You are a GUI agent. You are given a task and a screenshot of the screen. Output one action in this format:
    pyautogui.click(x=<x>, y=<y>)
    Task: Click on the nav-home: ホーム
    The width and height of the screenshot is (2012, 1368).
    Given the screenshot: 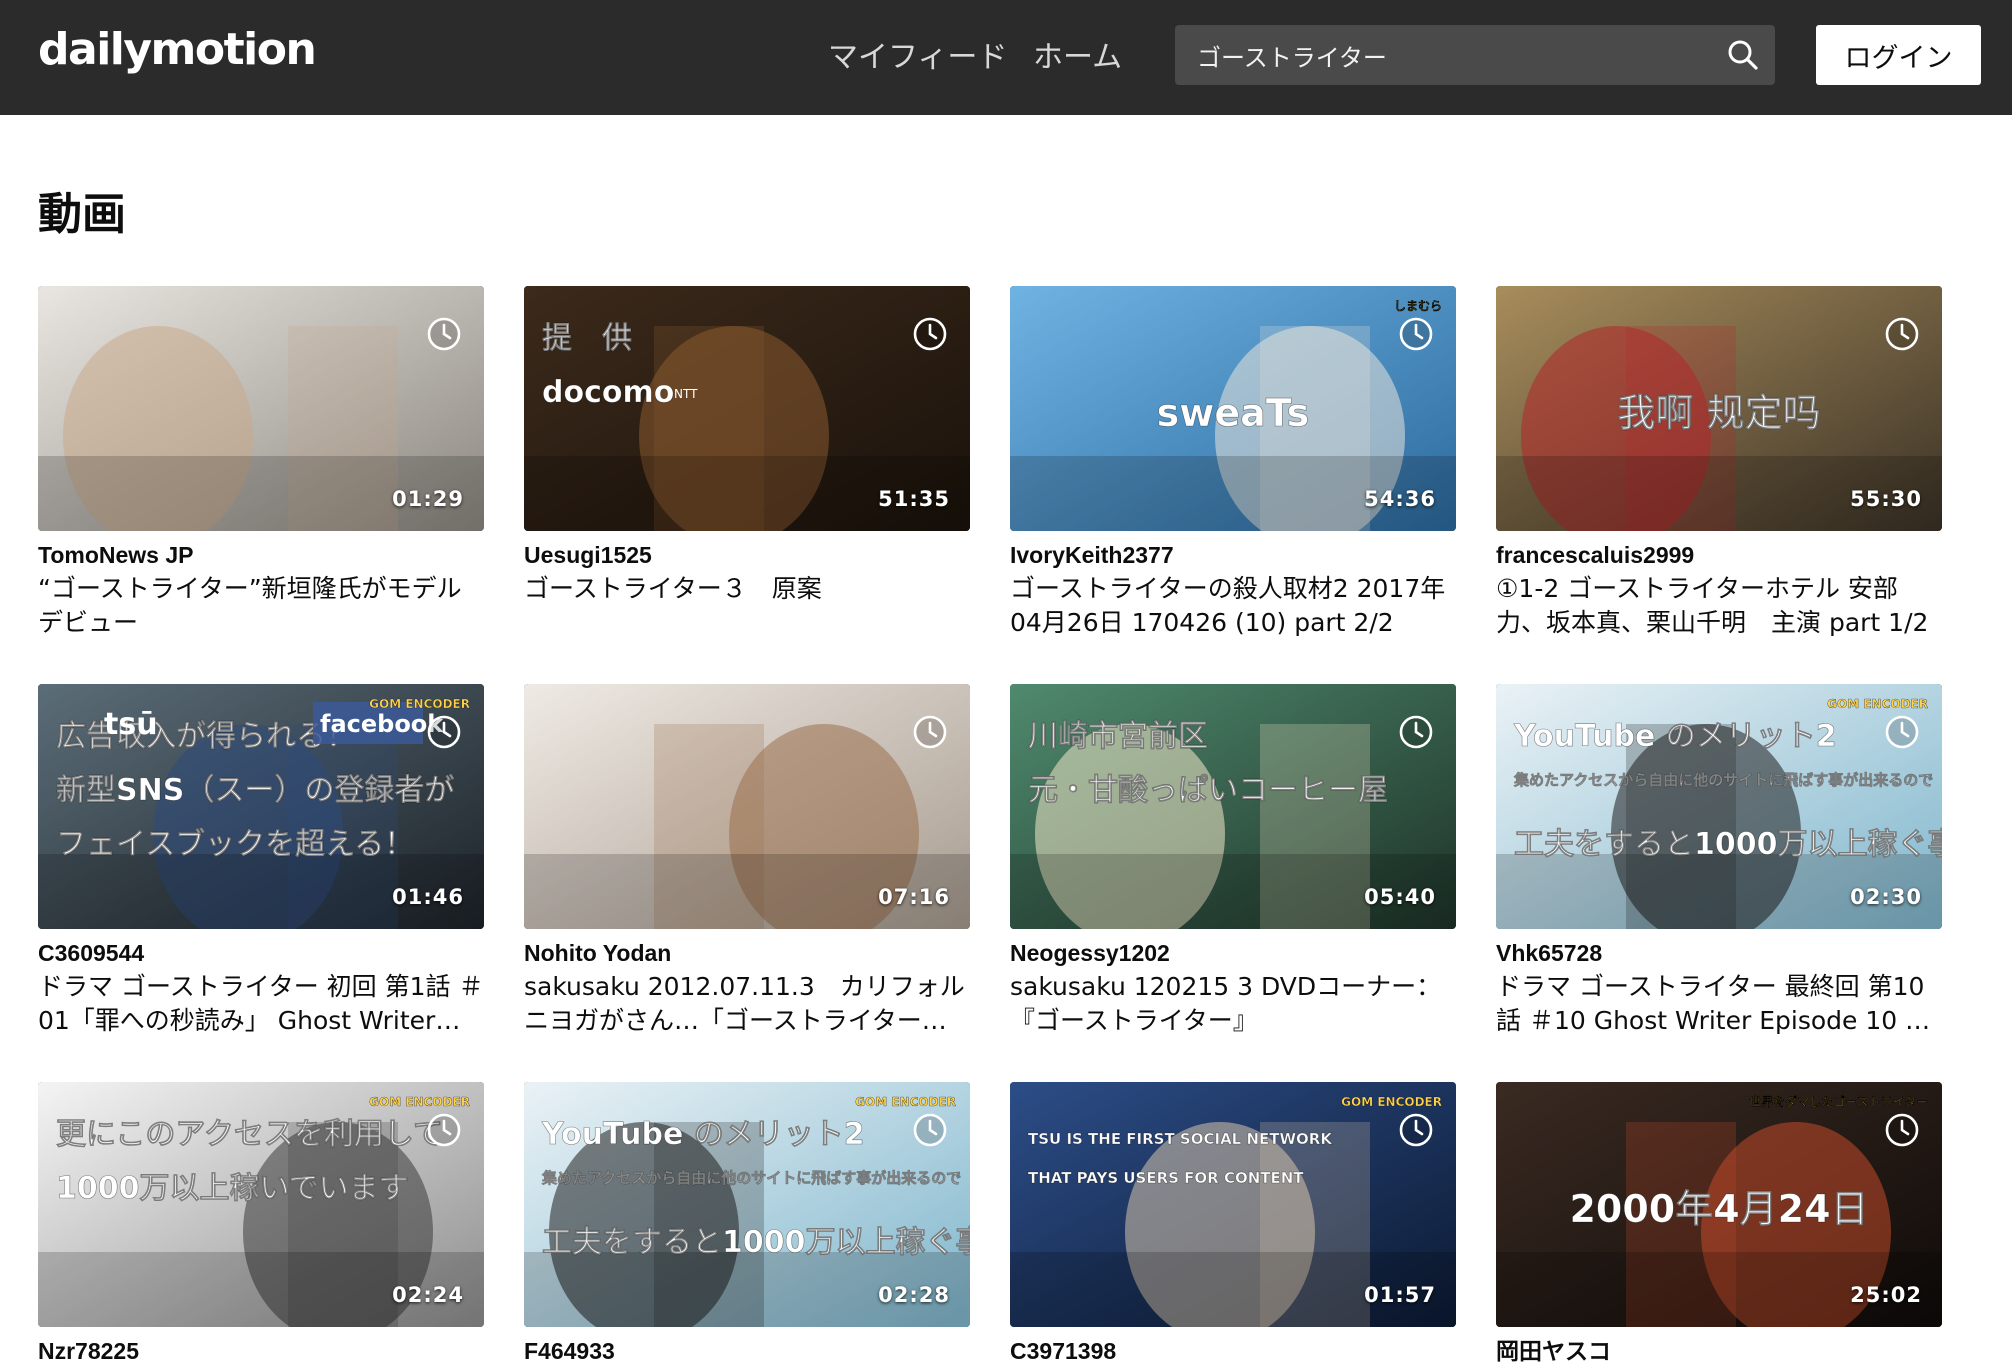 What is the action you would take?
    pyautogui.click(x=1077, y=54)
    